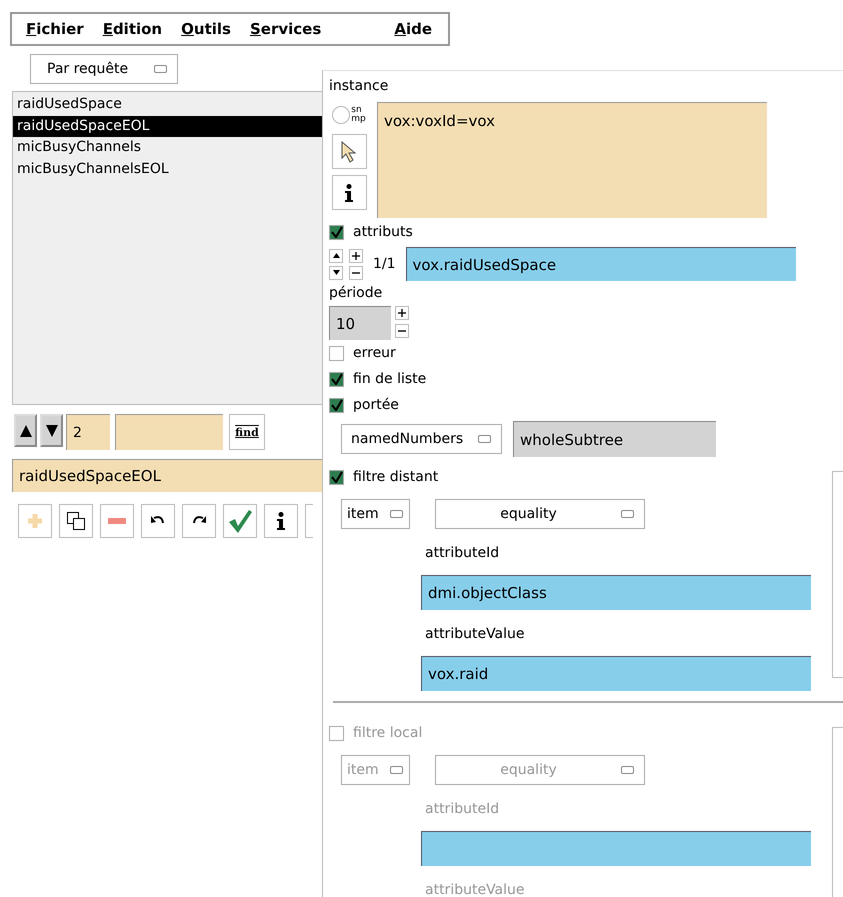 The height and width of the screenshot is (897, 843). What do you see at coordinates (601, 264) in the screenshot?
I see `attribute-field: vox.raidUsedSpace` at bounding box center [601, 264].